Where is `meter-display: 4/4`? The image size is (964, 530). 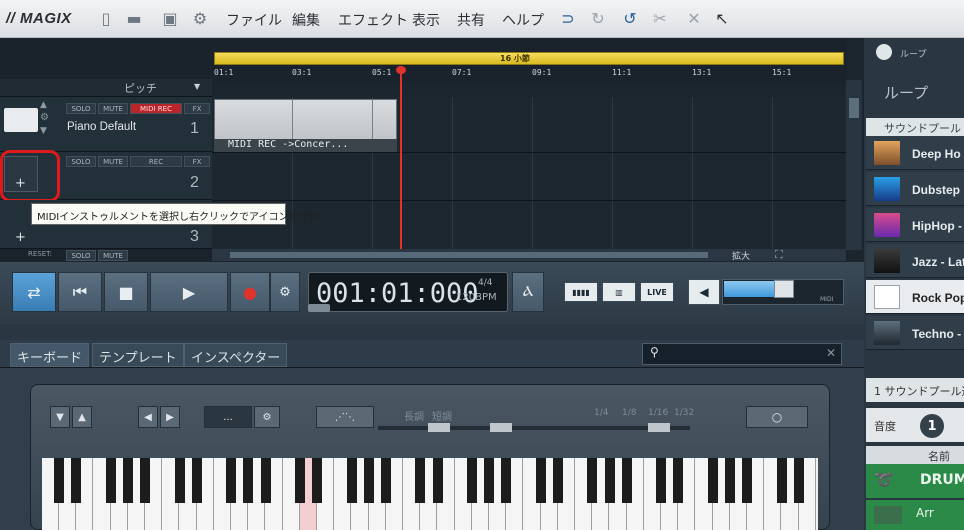 meter-display: 4/4 is located at coordinates (485, 283).